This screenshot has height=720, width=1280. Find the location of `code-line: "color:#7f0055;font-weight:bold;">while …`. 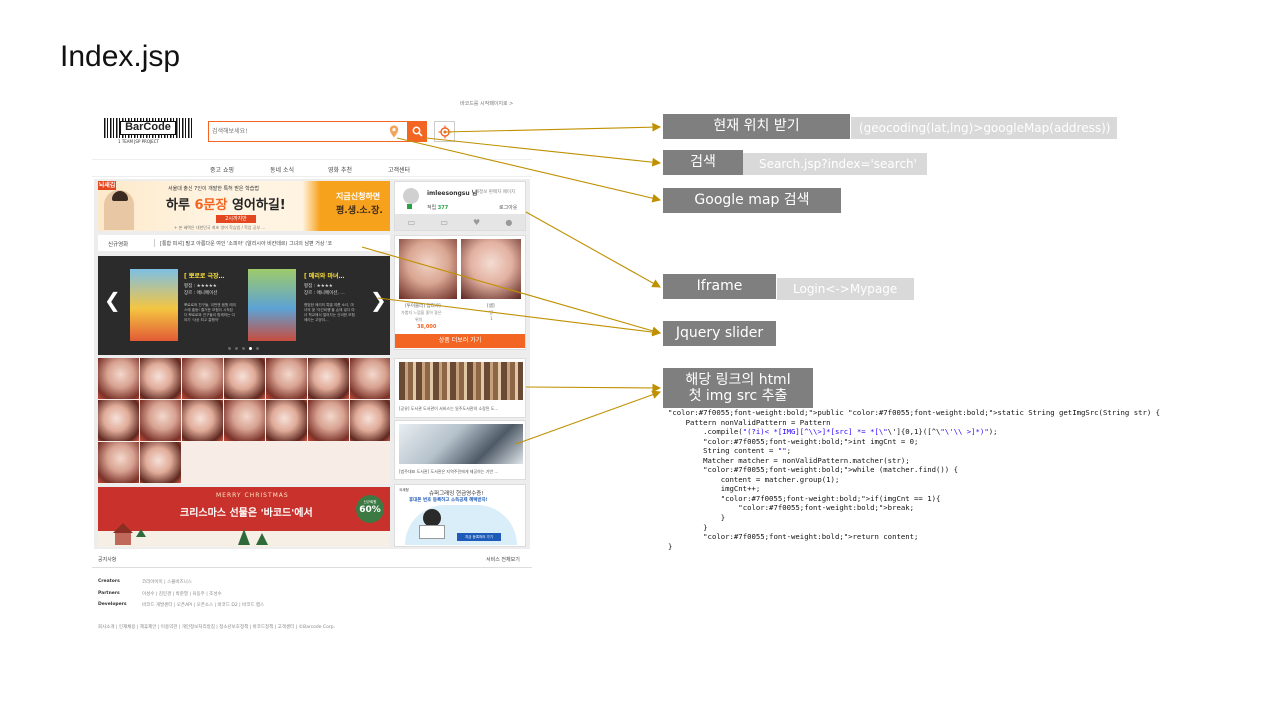

code-line: "color:#7f0055;font-weight:bold;">while … is located at coordinates (830, 470).